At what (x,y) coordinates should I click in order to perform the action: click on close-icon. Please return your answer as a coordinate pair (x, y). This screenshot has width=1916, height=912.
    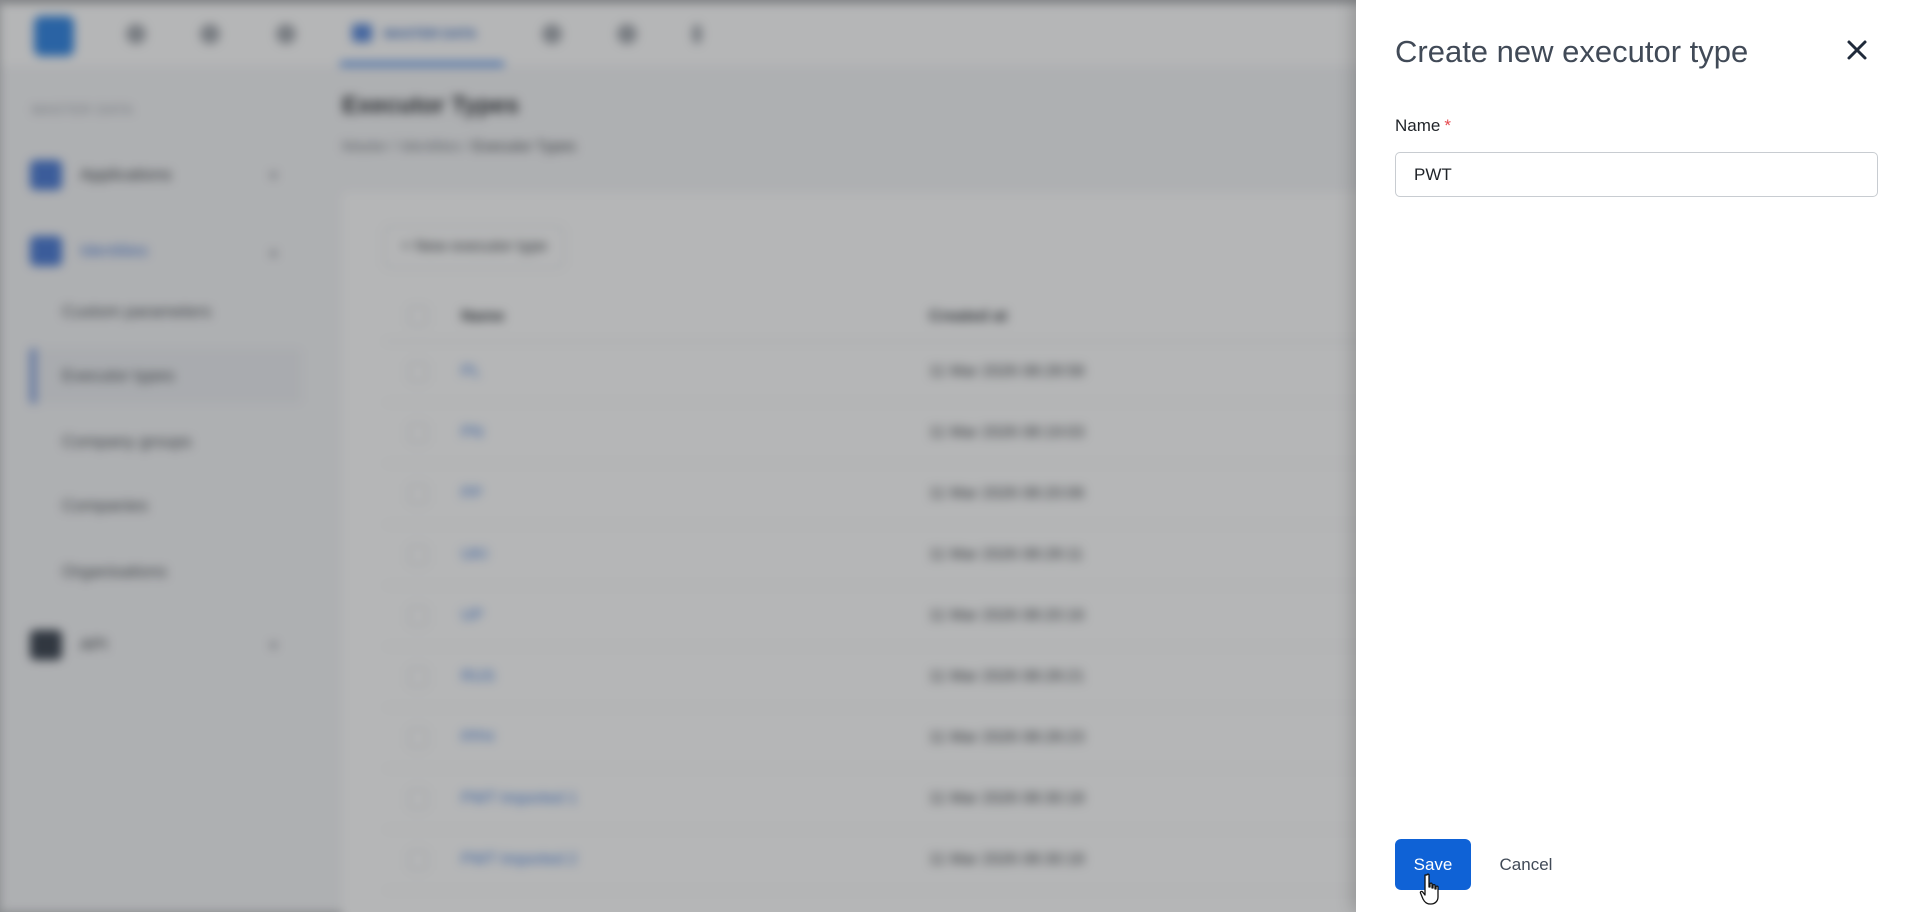
    Looking at the image, I should click on (1857, 50).